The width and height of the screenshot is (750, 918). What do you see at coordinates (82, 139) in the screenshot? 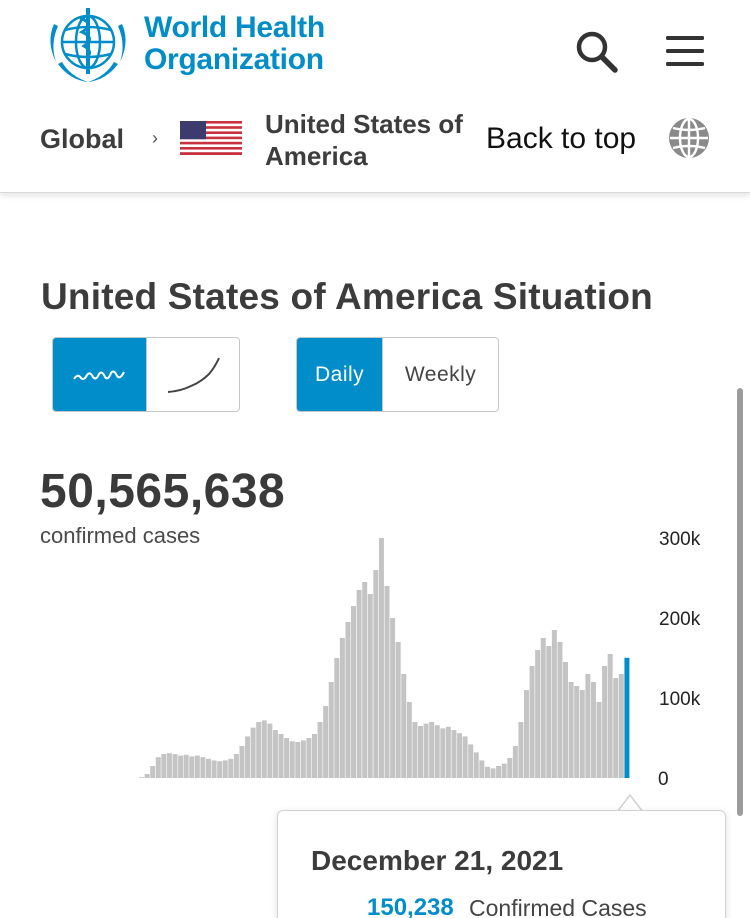
I see `breadcrumb-global: Global` at bounding box center [82, 139].